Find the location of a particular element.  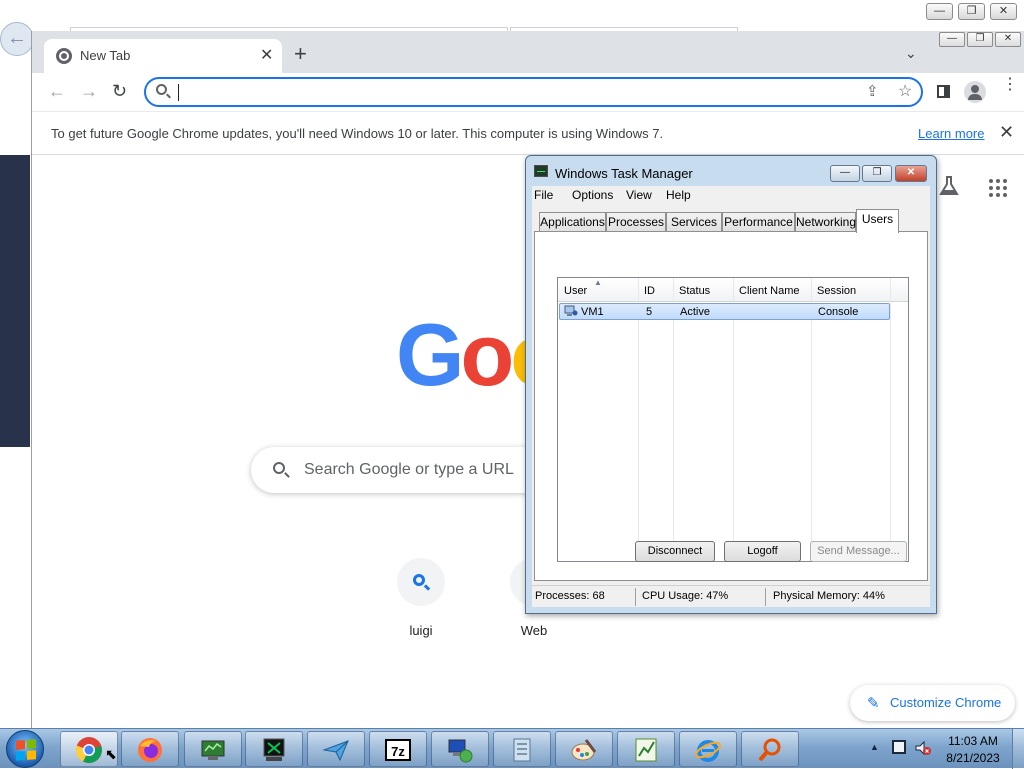

column-user: User is located at coordinates (575, 291).